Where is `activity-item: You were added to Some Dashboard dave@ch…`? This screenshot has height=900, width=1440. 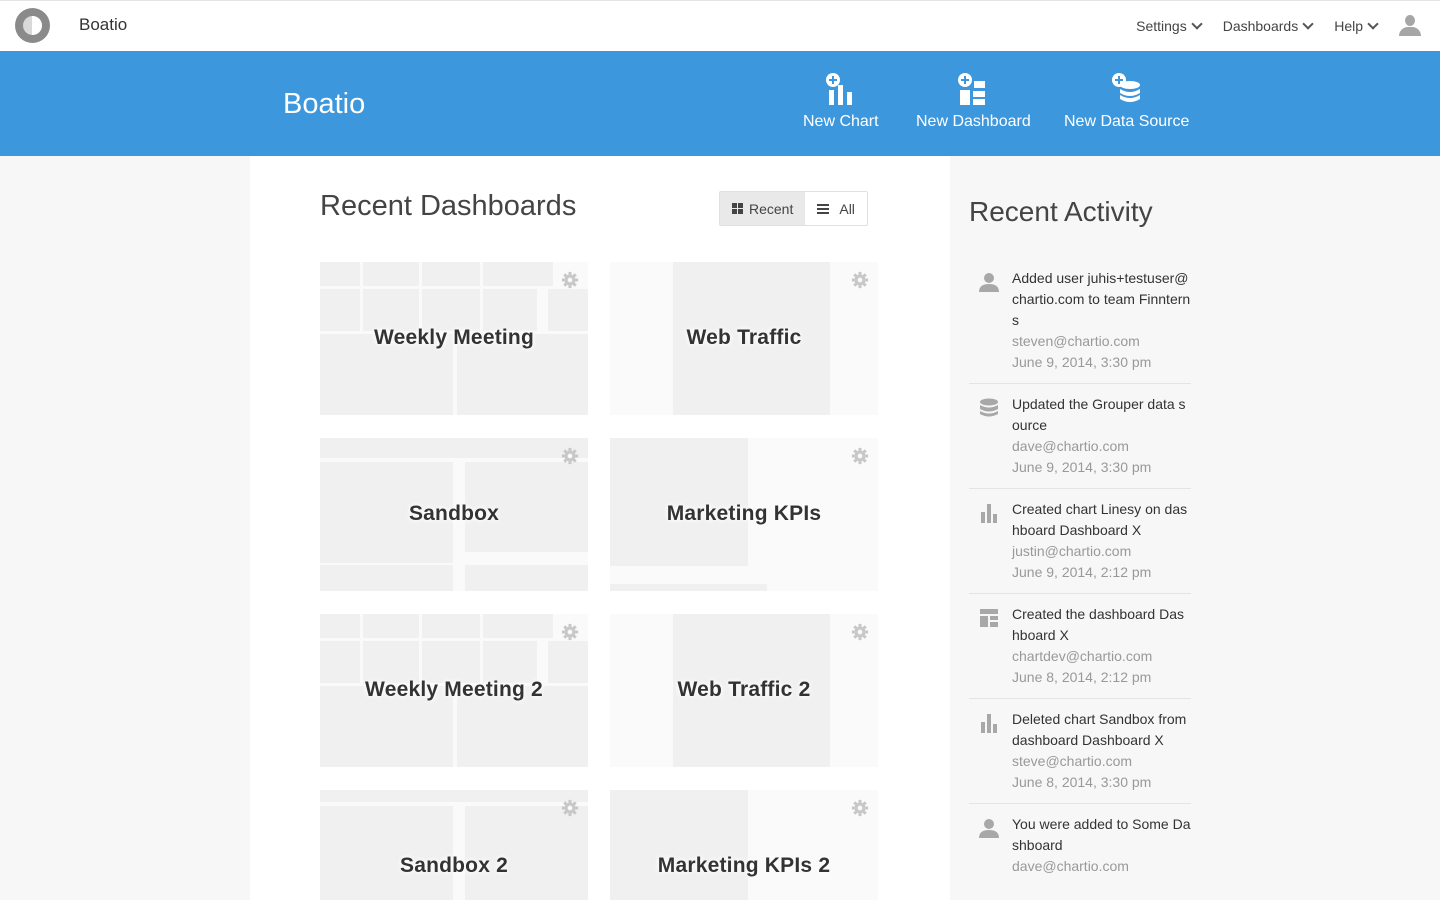
activity-item: You were added to Some Dashboard dave@ch… is located at coordinates (1080, 845).